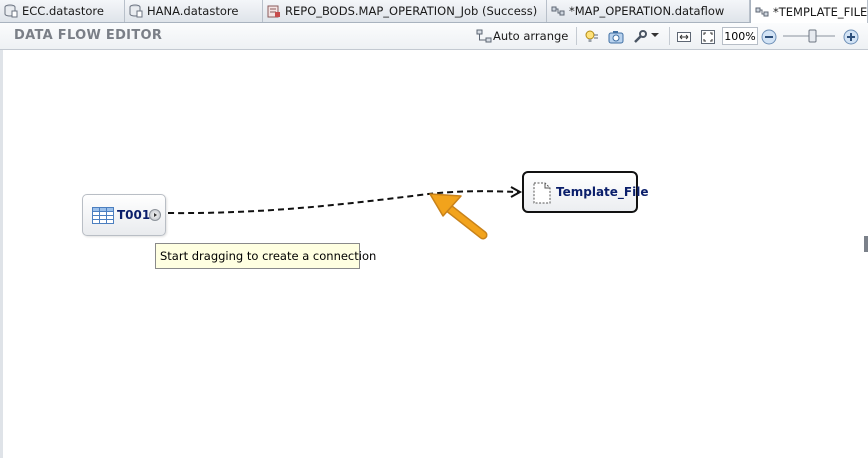 The image size is (868, 458). I want to click on table-icon, so click(103, 217).